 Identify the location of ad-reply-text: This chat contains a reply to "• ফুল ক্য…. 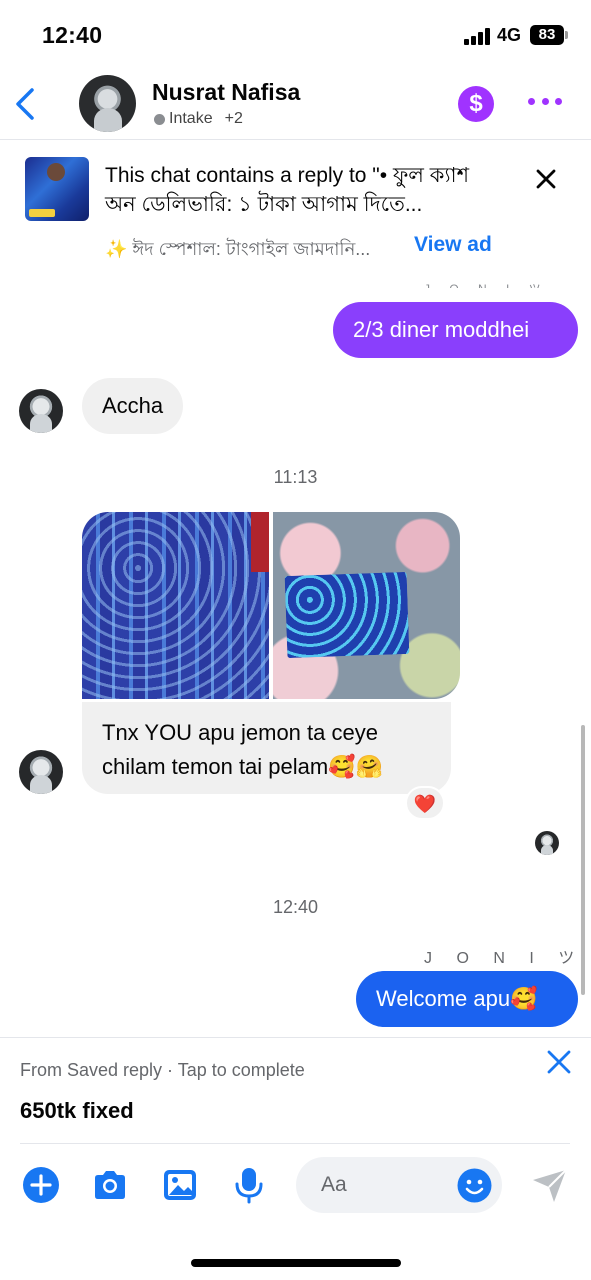
(287, 190).